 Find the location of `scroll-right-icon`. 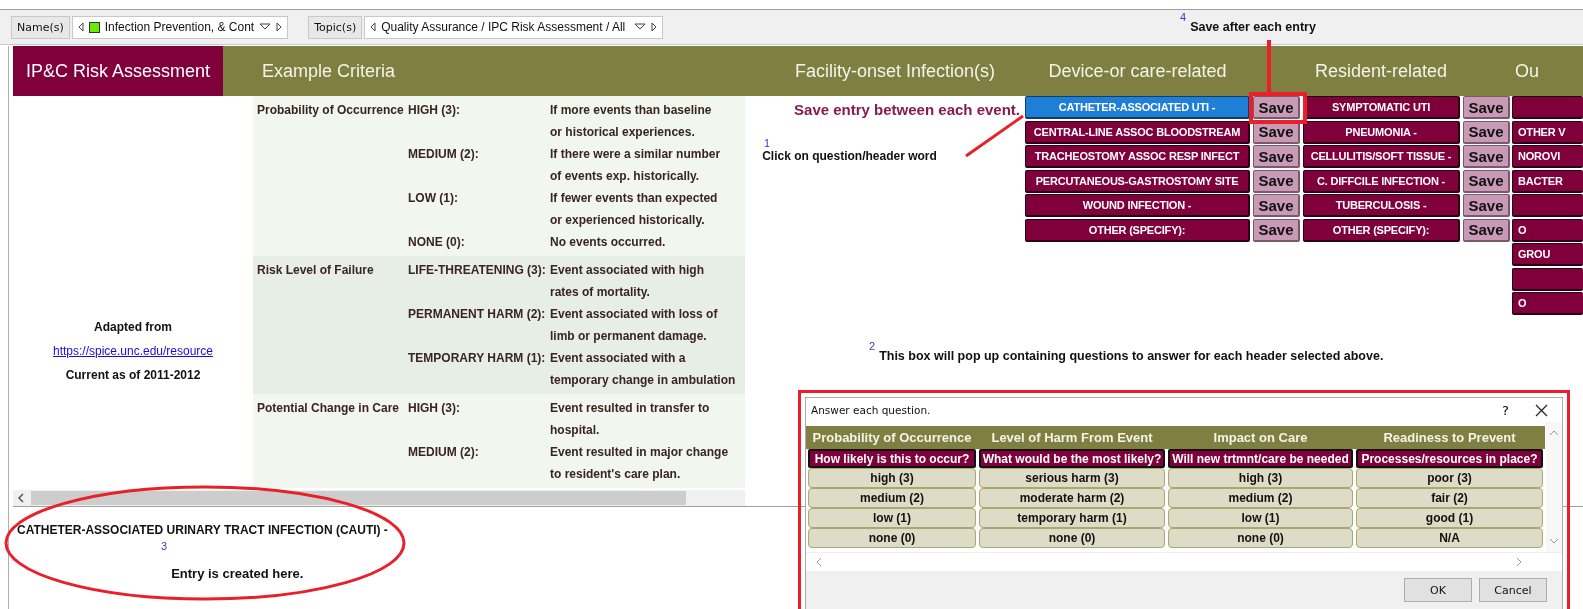

scroll-right-icon is located at coordinates (1519, 562).